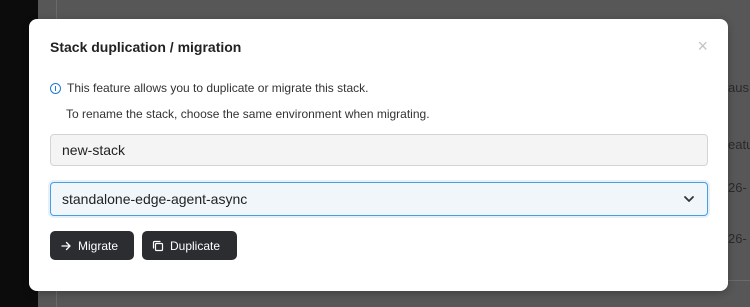 Image resolution: width=750 pixels, height=307 pixels. I want to click on info-circle-icon, so click(55, 88).